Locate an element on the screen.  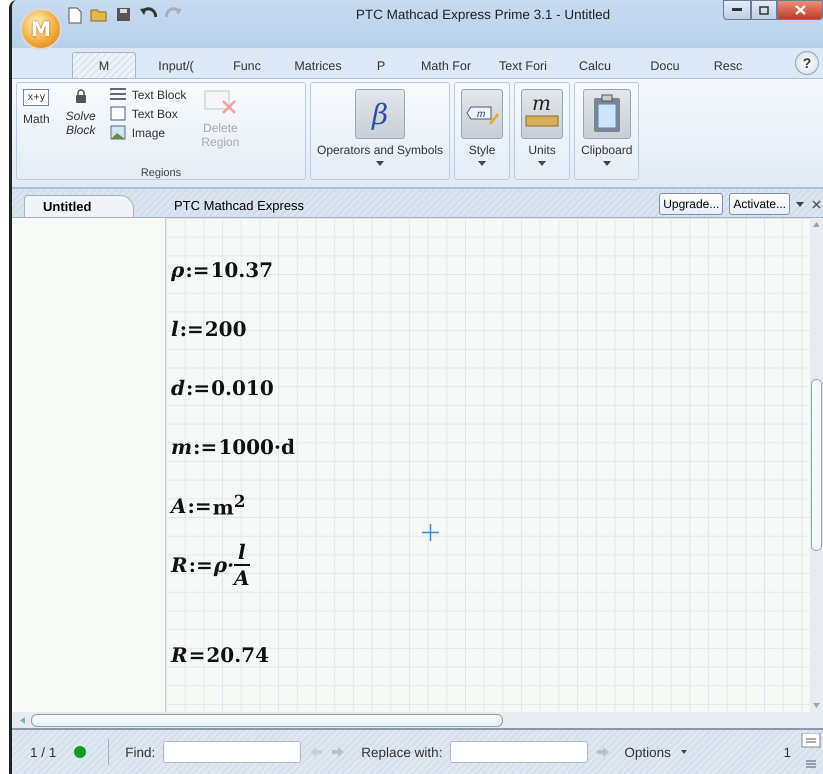
undo-icon is located at coordinates (148, 12).